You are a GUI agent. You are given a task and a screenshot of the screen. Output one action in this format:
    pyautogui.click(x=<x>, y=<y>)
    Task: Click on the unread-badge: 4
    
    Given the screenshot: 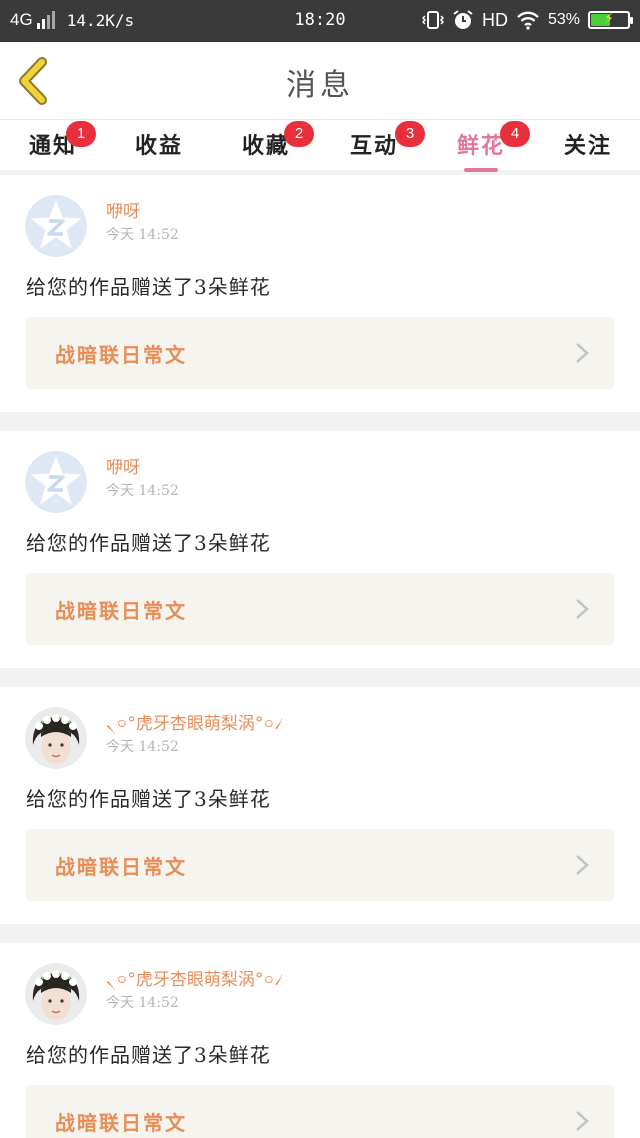 What is the action you would take?
    pyautogui.click(x=515, y=134)
    